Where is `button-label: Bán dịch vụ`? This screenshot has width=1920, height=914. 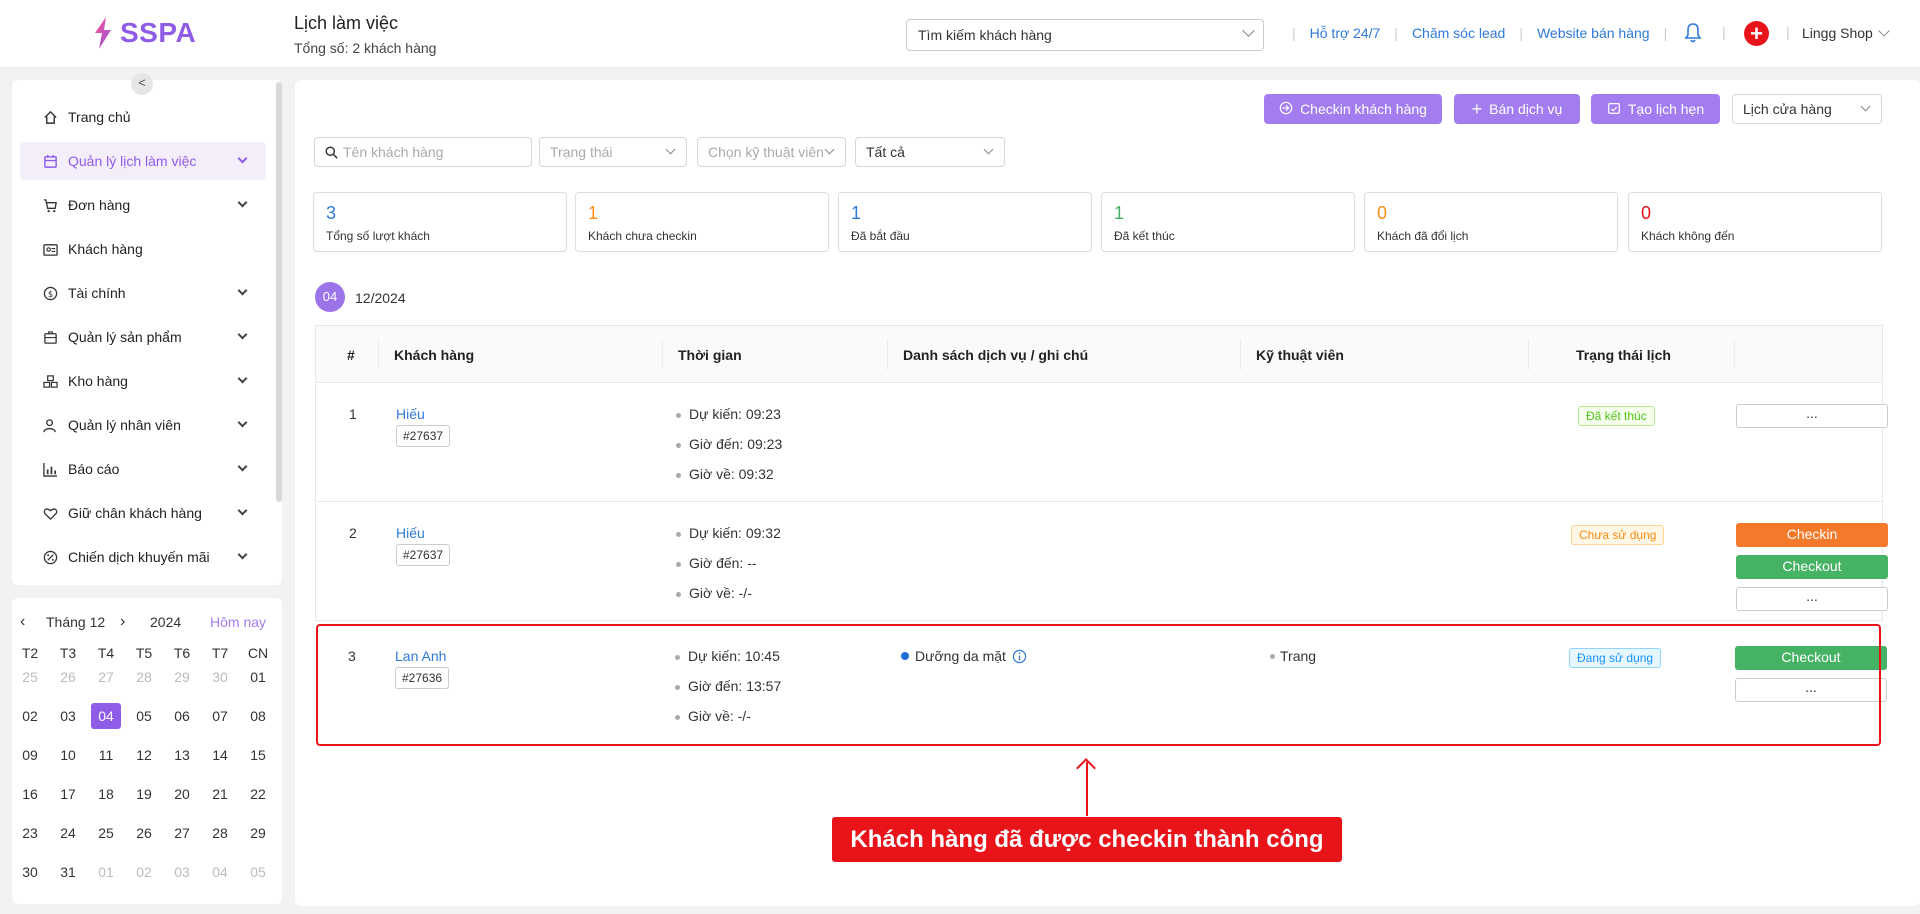
button-label: Bán dịch vụ is located at coordinates (1526, 109).